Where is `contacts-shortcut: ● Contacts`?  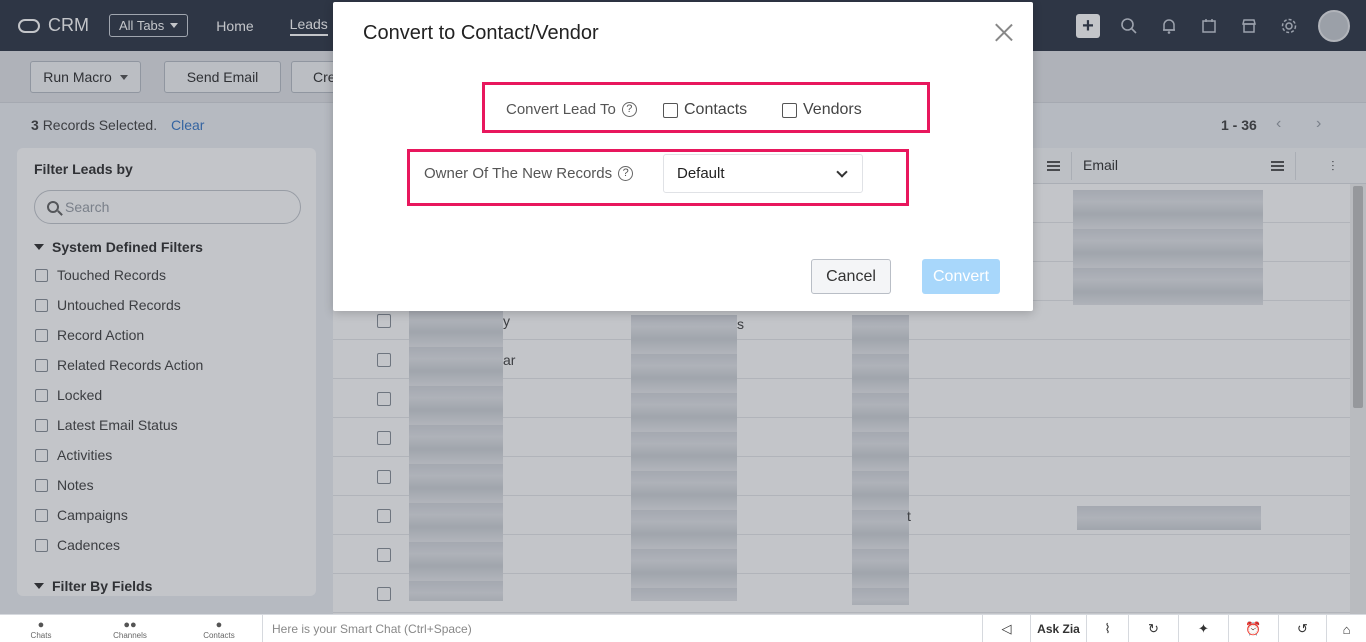 contacts-shortcut: ● Contacts is located at coordinates (219, 629).